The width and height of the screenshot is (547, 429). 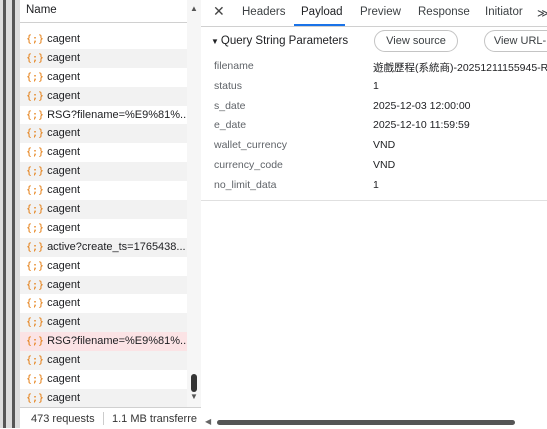 I want to click on query-param-row: currency_code VND, so click(x=304, y=165).